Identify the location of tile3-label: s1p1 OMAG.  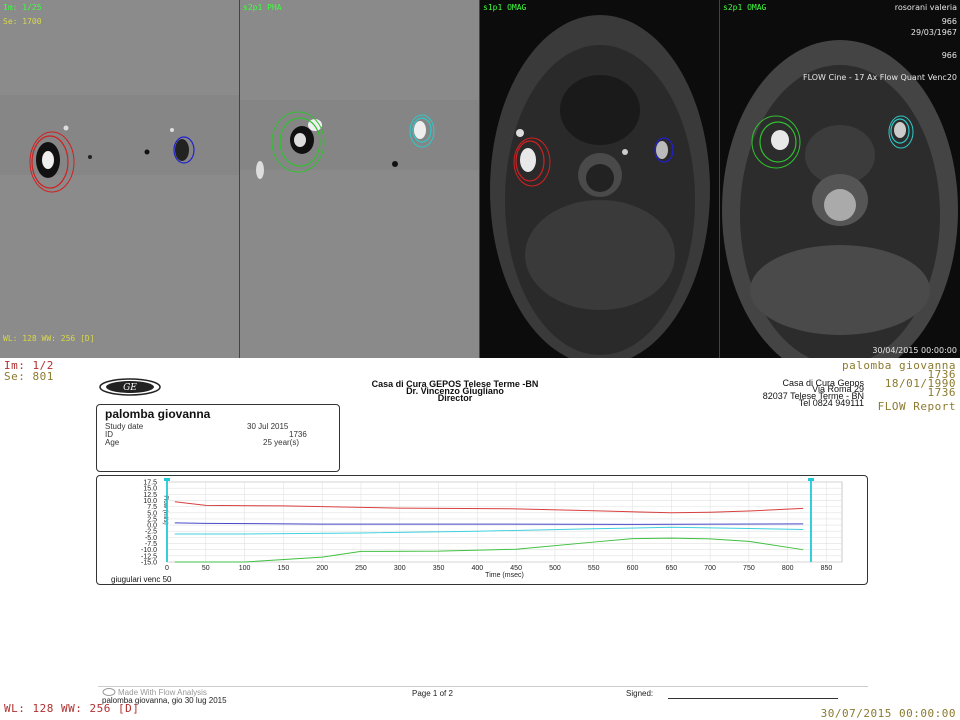
(505, 7).